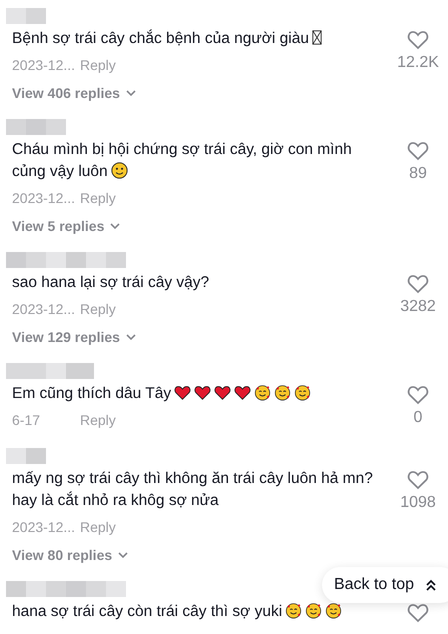 The height and width of the screenshot is (634, 448). I want to click on comment-text: Em cũng thích dâu Tây, so click(200, 394).